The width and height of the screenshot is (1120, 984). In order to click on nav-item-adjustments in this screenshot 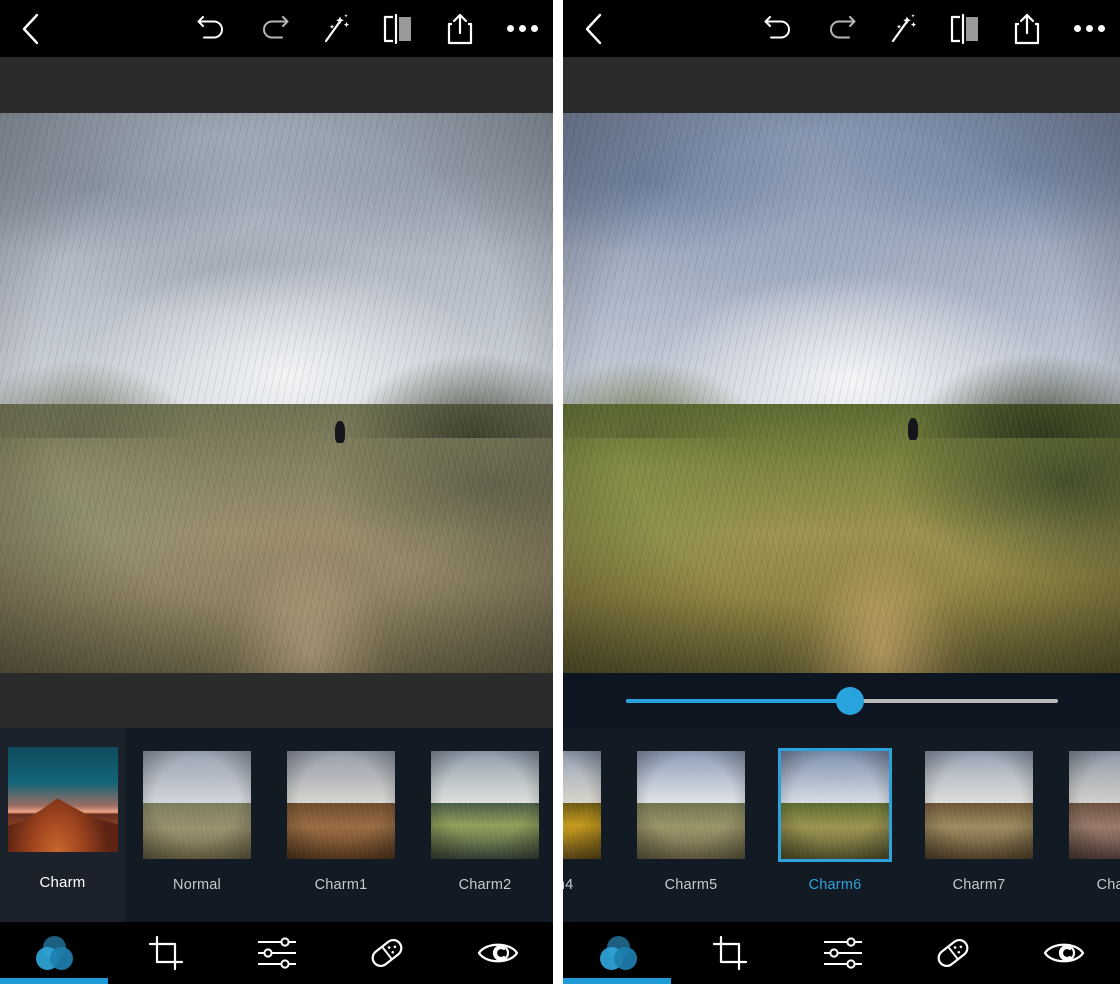, I will do `click(276, 953)`.